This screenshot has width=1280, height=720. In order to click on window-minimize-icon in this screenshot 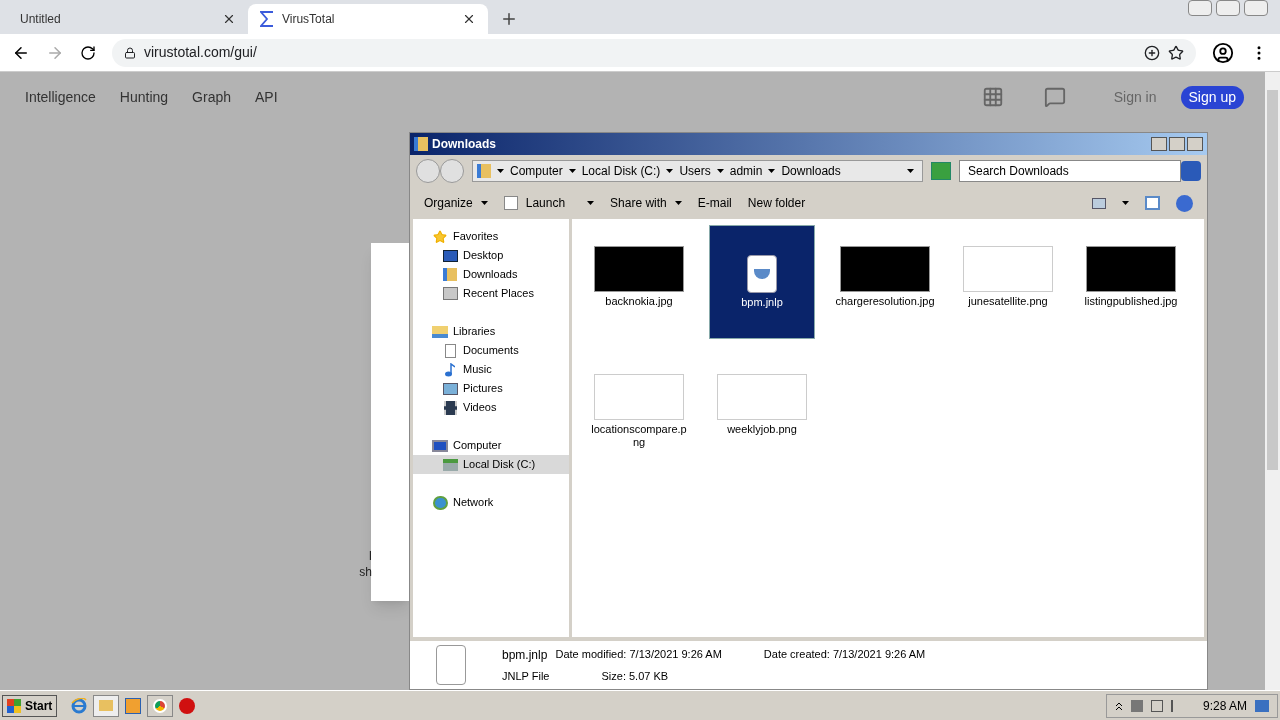, I will do `click(1200, 8)`.